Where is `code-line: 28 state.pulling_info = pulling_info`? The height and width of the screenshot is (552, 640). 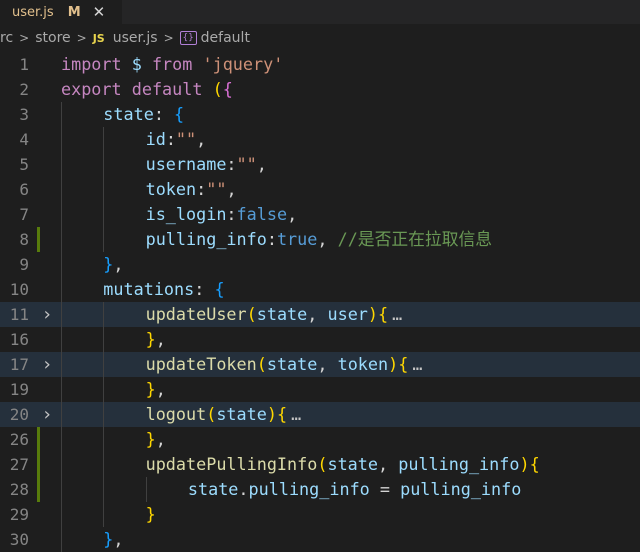
code-line: 28 state.pulling_info = pulling_info is located at coordinates (320, 489).